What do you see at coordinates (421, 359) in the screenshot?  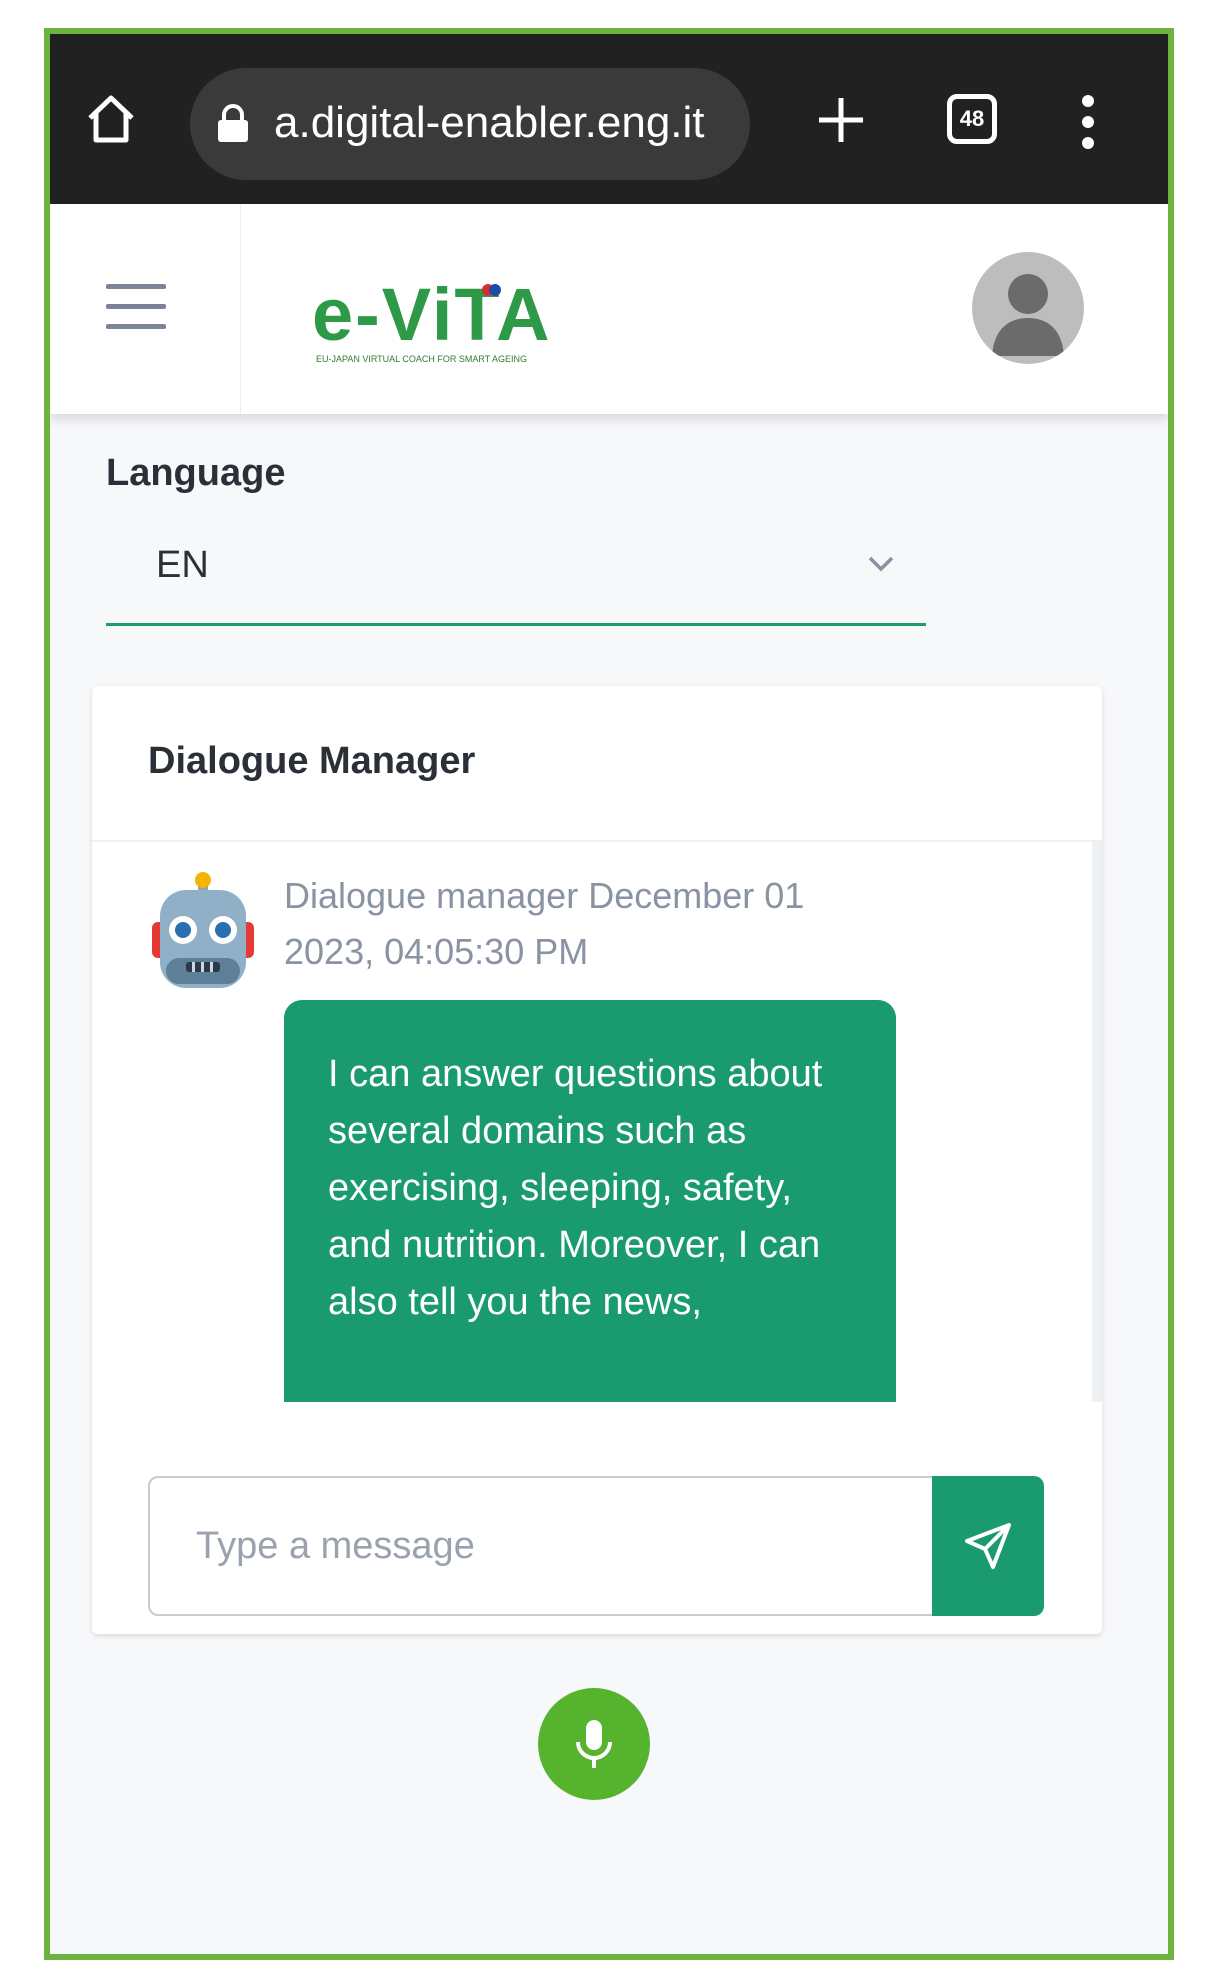 I see `svg-text:EU-JAPAN VIRTUAL COACH FOR SMA: EU-JAPAN VIRTUAL COACH FOR SMART AGEING` at bounding box center [421, 359].